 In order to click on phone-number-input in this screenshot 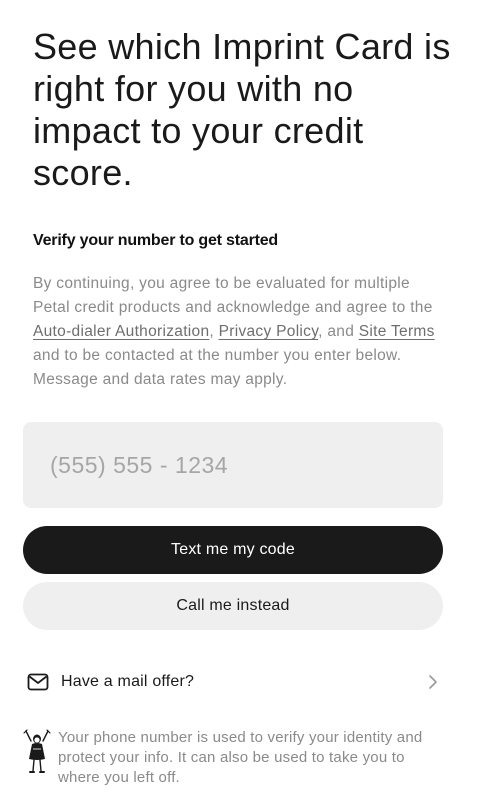, I will do `click(233, 465)`.